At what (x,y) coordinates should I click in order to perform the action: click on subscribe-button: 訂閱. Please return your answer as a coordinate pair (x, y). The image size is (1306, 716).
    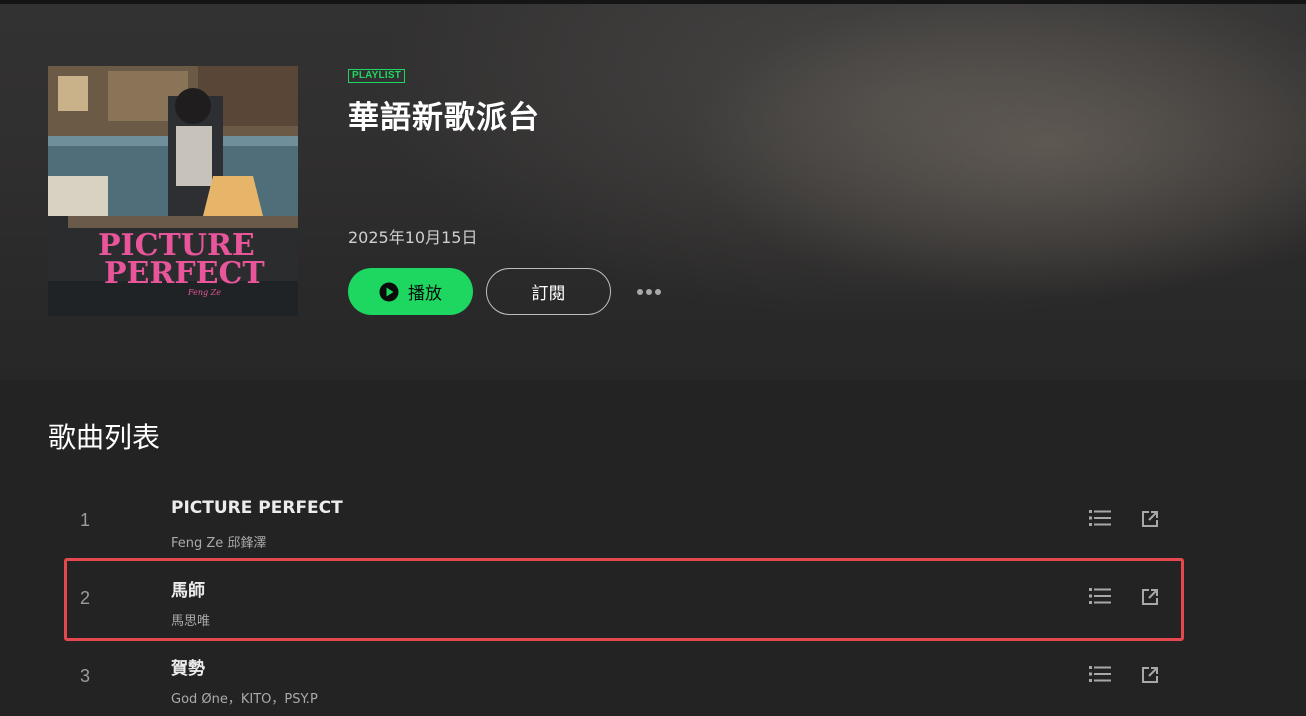
    Looking at the image, I should click on (548, 291).